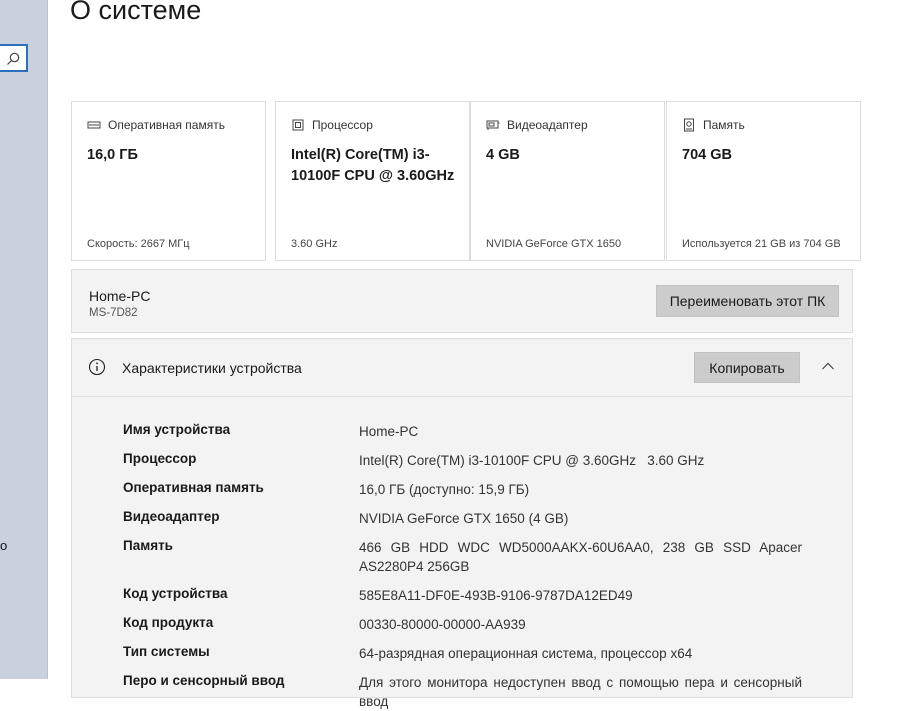  Describe the element at coordinates (3, 545) in the screenshot. I see `sidebar-item-label: о` at that location.